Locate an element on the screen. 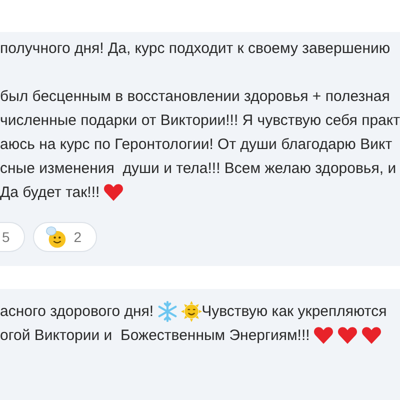  snowflake-icon is located at coordinates (167, 311).